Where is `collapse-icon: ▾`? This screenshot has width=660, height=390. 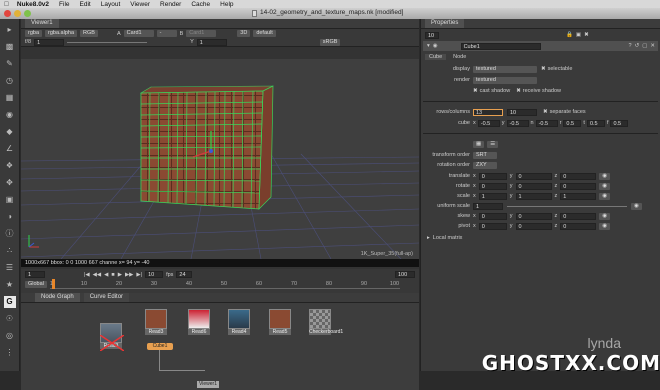
collapse-icon: ▾ is located at coordinates (428, 46).